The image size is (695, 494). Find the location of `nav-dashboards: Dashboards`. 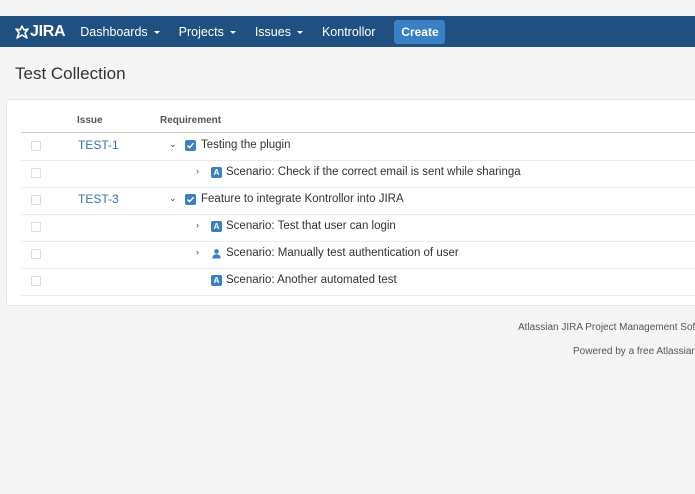

nav-dashboards: Dashboards is located at coordinates (120, 31).